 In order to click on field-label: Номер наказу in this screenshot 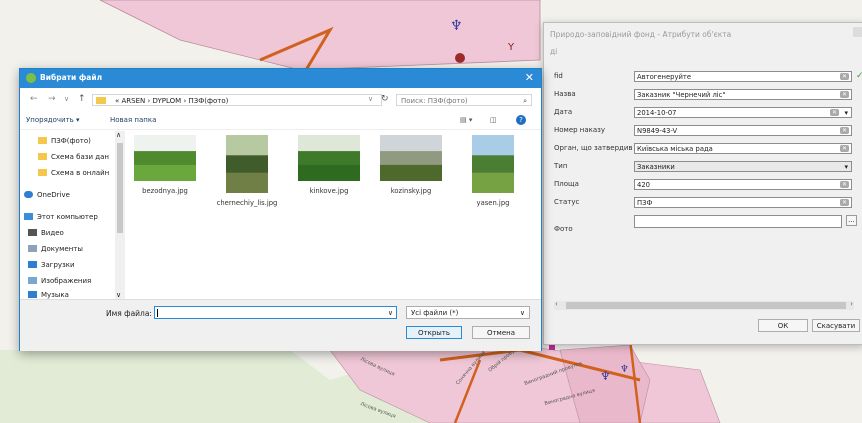, I will do `click(580, 130)`.